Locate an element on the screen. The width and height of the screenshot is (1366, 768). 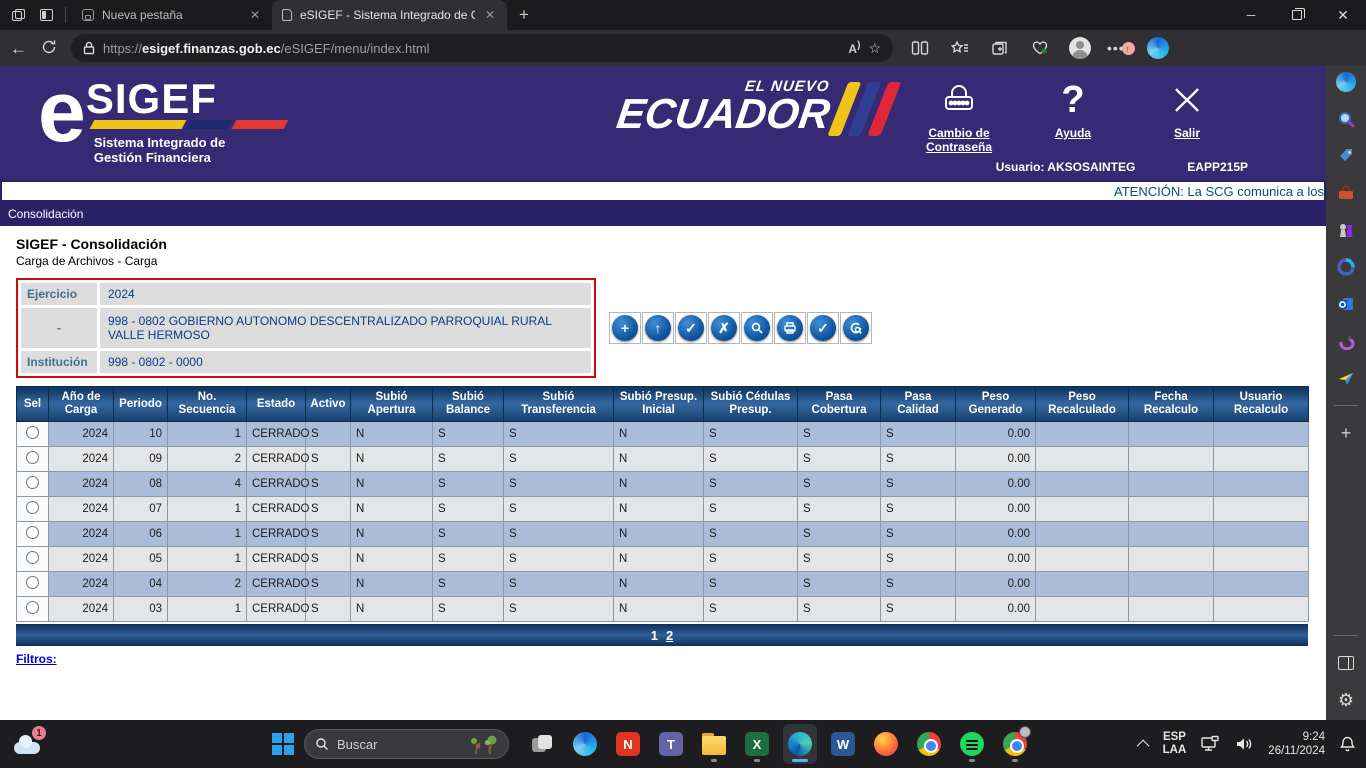
tab-esigef: eSIGEF - Sistema Integrado de G ✕ is located at coordinates (389, 15).